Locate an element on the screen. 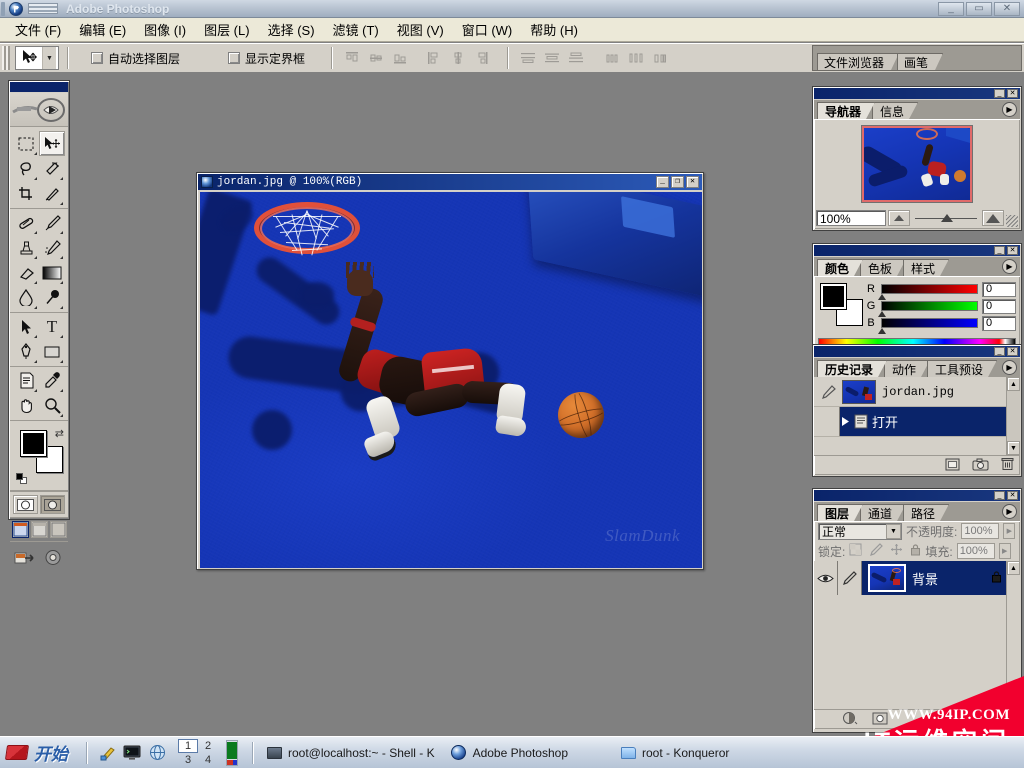 The height and width of the screenshot is (768, 1024). history-brush-tool-icon is located at coordinates (52, 247).